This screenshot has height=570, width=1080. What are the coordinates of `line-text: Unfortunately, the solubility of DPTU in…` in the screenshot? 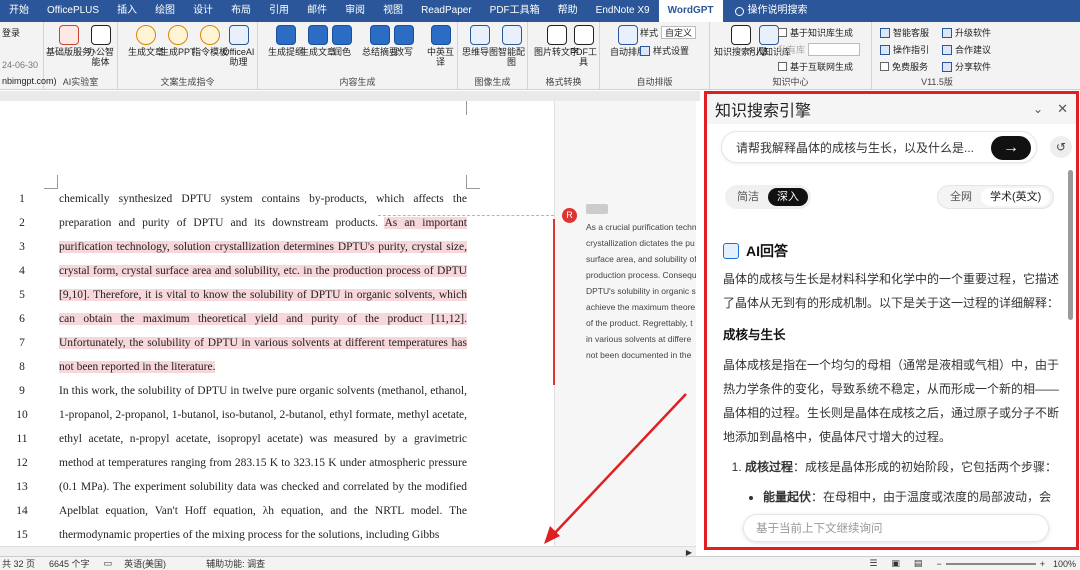 It's located at (263, 343).